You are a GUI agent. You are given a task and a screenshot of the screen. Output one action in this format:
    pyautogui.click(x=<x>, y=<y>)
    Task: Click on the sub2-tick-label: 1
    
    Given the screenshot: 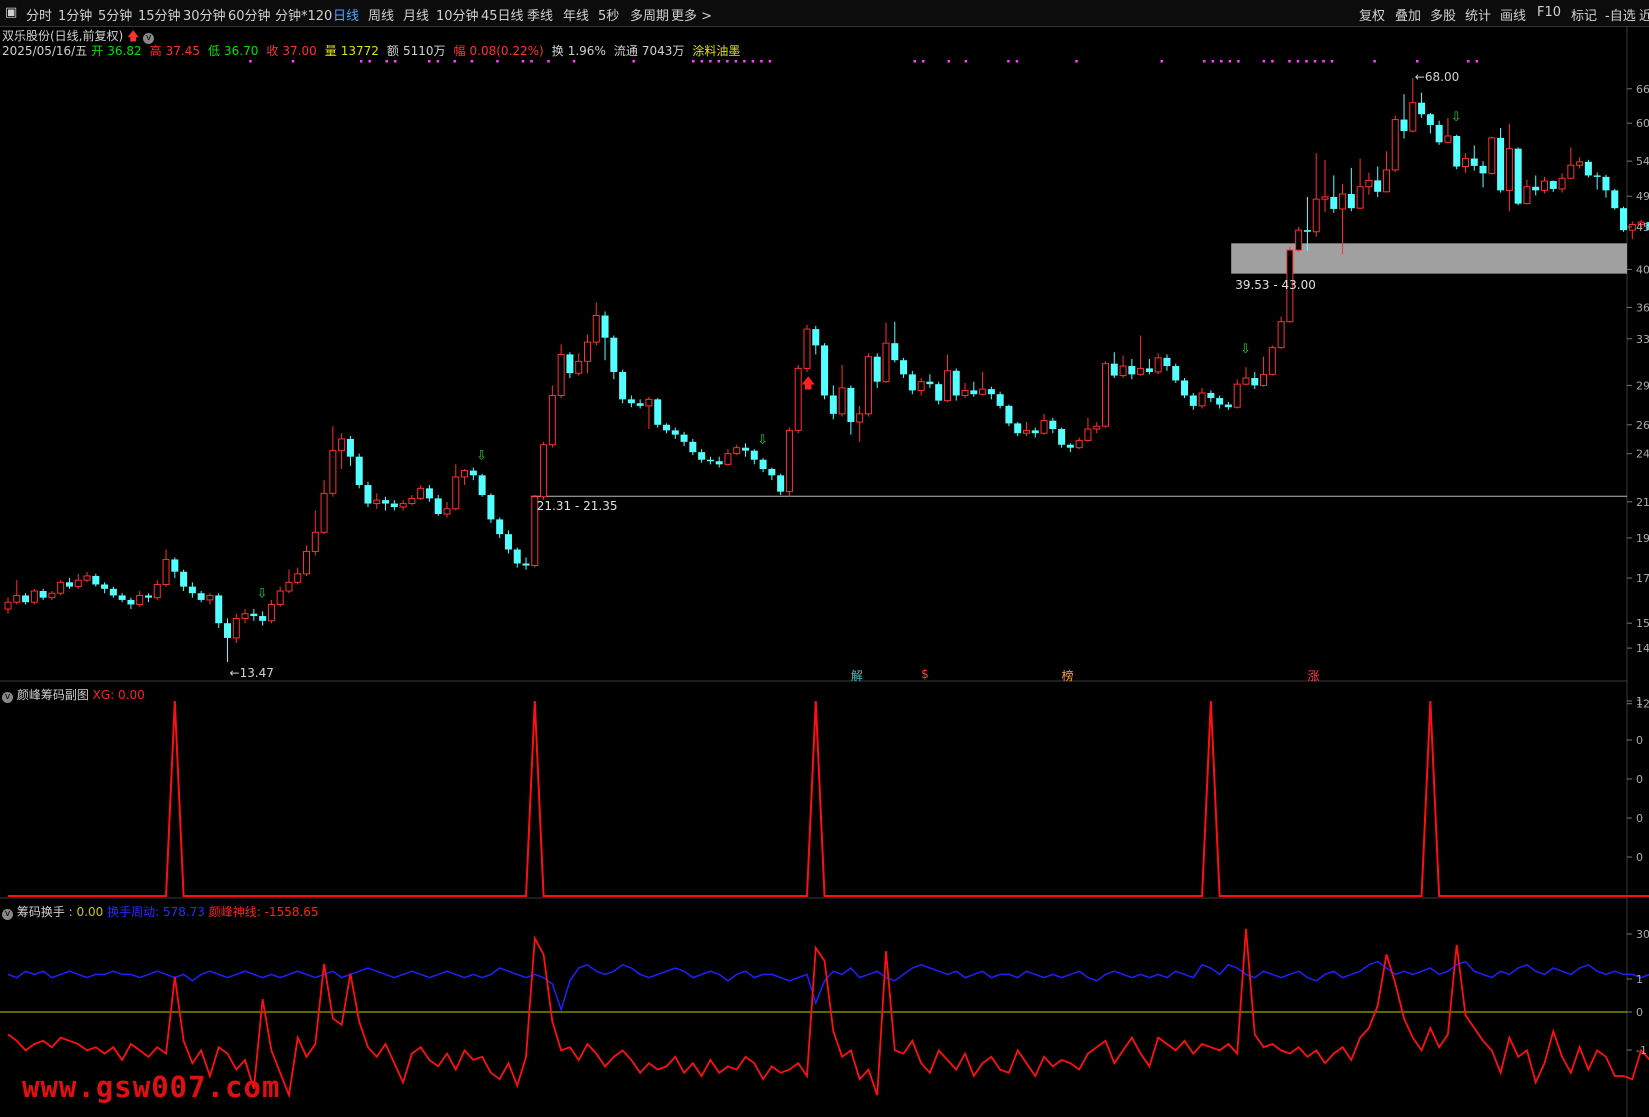 What is the action you would take?
    pyautogui.click(x=1639, y=979)
    